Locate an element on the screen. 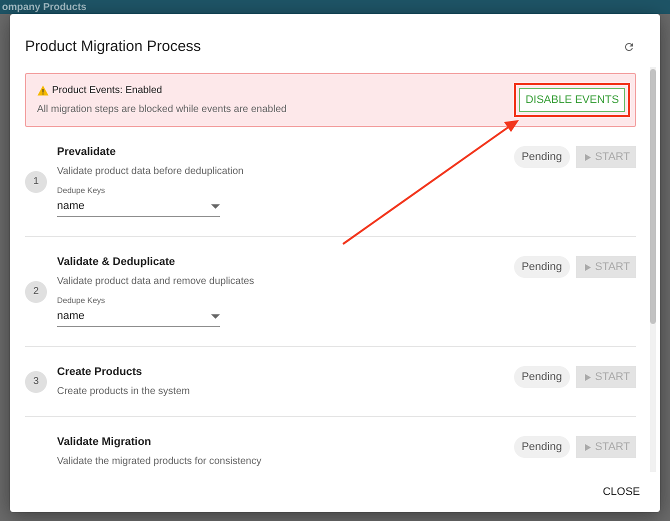 This screenshot has height=521, width=670. step-title: Validate & Deduplicate is located at coordinates (116, 262).